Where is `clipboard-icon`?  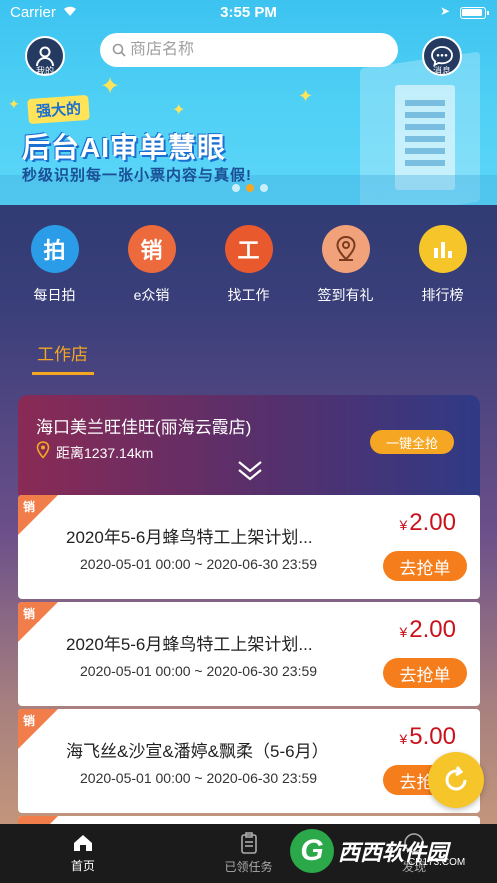
clipboard-icon is located at coordinates (248, 843).